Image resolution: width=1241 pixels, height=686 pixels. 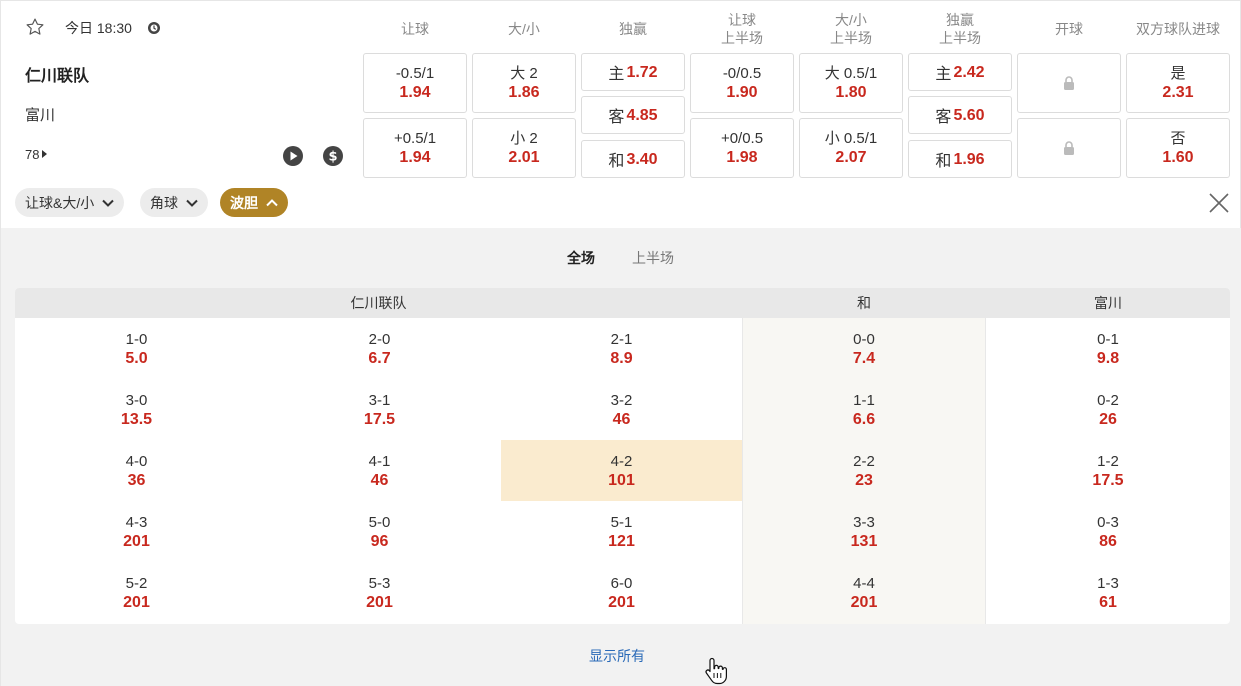 I want to click on score-label: 4-1, so click(x=379, y=461).